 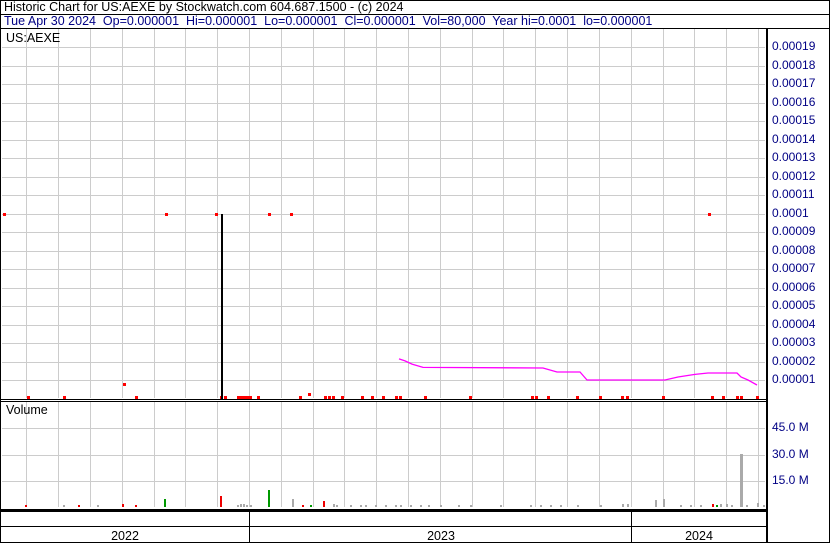 I want to click on axis-tick-label: 0.00012, so click(x=794, y=176).